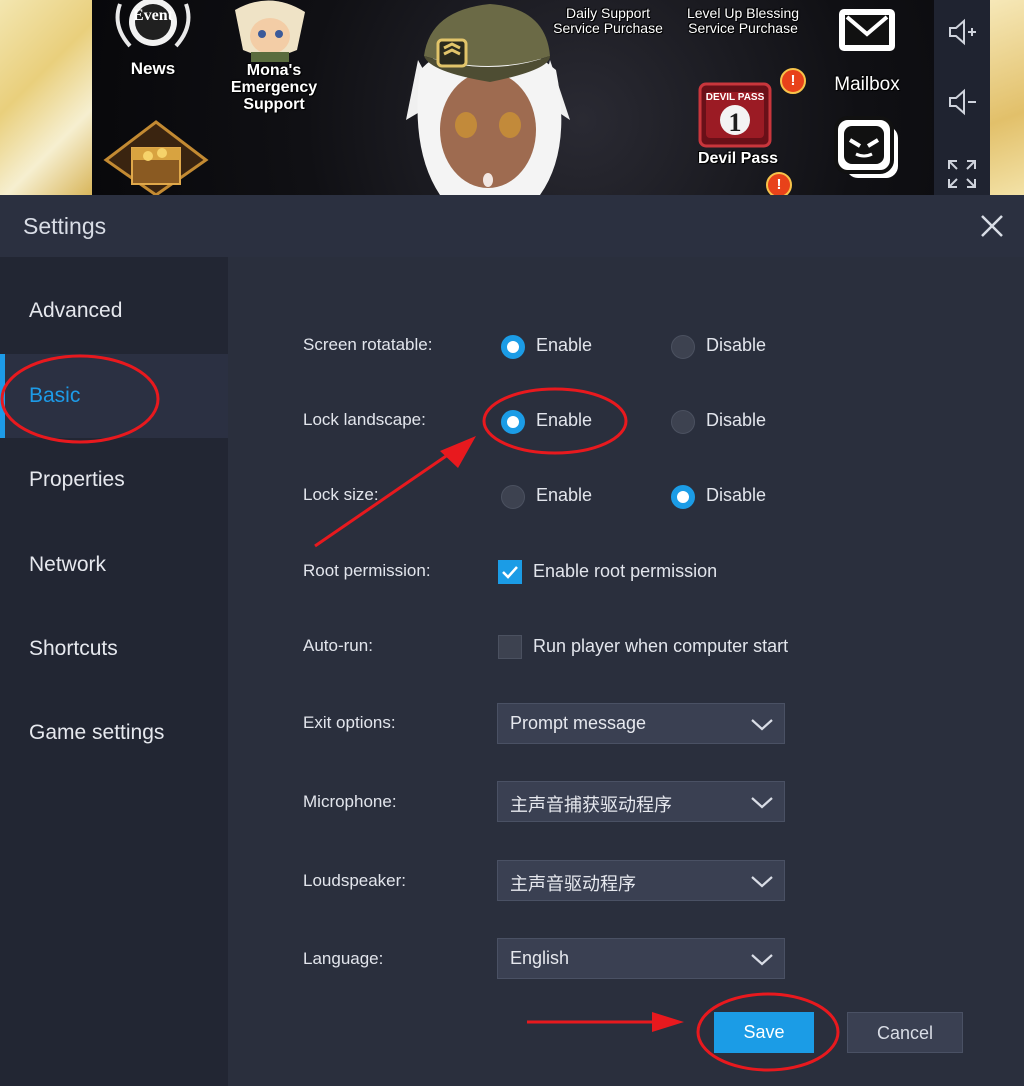  What do you see at coordinates (349, 722) in the screenshot?
I see `exit-options-label: Exit options:` at bounding box center [349, 722].